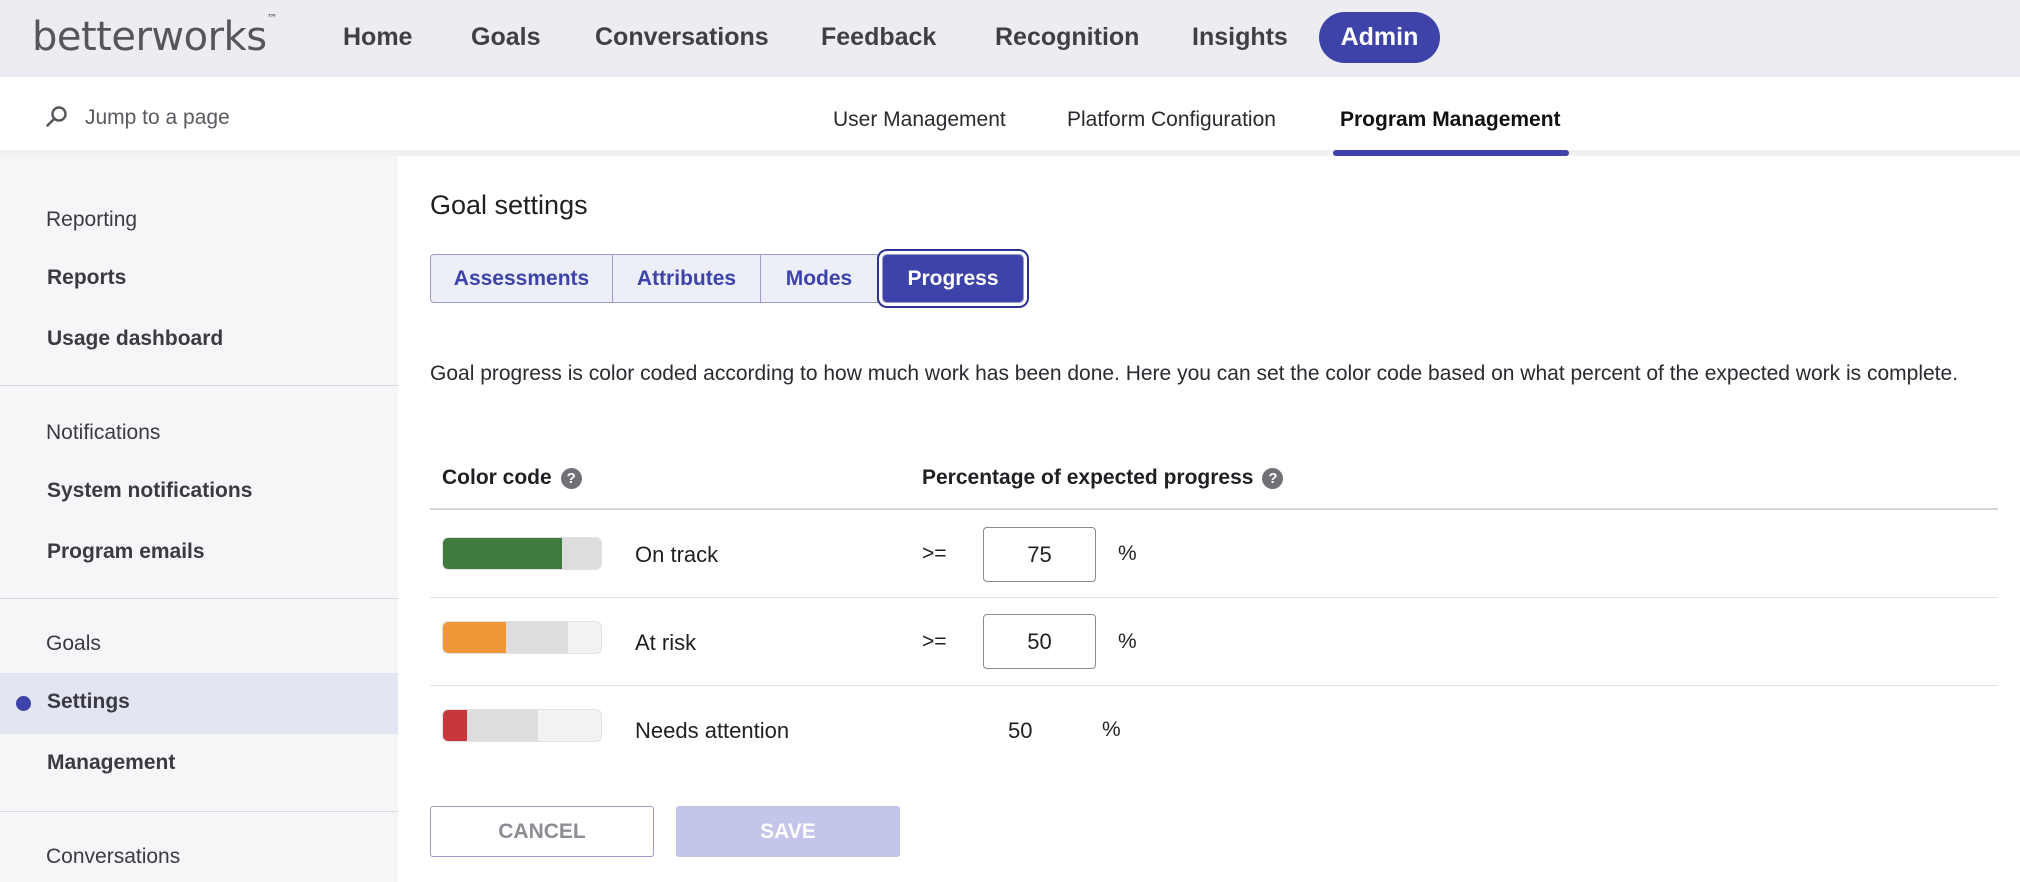 Image resolution: width=2020 pixels, height=882 pixels. I want to click on sidebar-section-notifications: Notifications, so click(103, 432).